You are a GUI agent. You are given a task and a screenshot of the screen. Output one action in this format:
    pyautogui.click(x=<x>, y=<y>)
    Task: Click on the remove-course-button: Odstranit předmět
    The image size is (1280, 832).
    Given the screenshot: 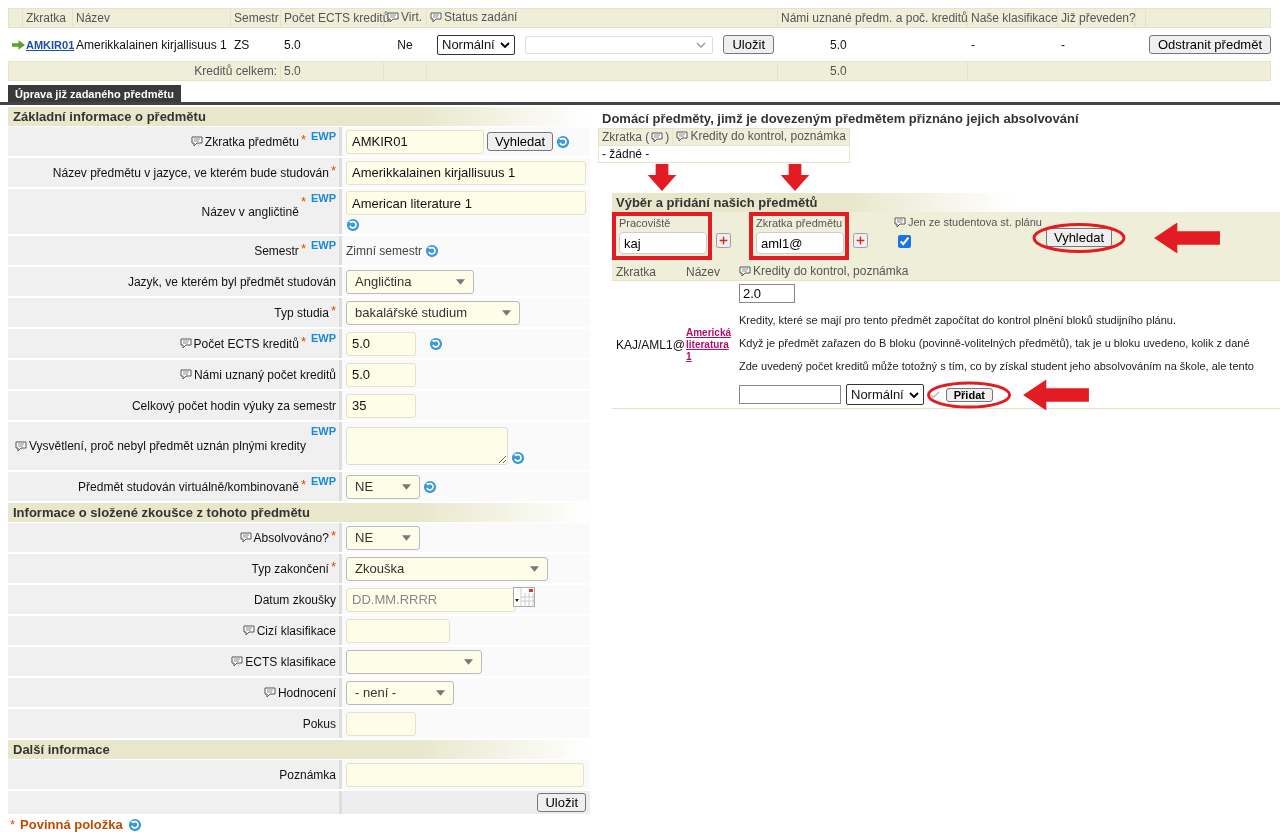 What is the action you would take?
    pyautogui.click(x=1210, y=44)
    